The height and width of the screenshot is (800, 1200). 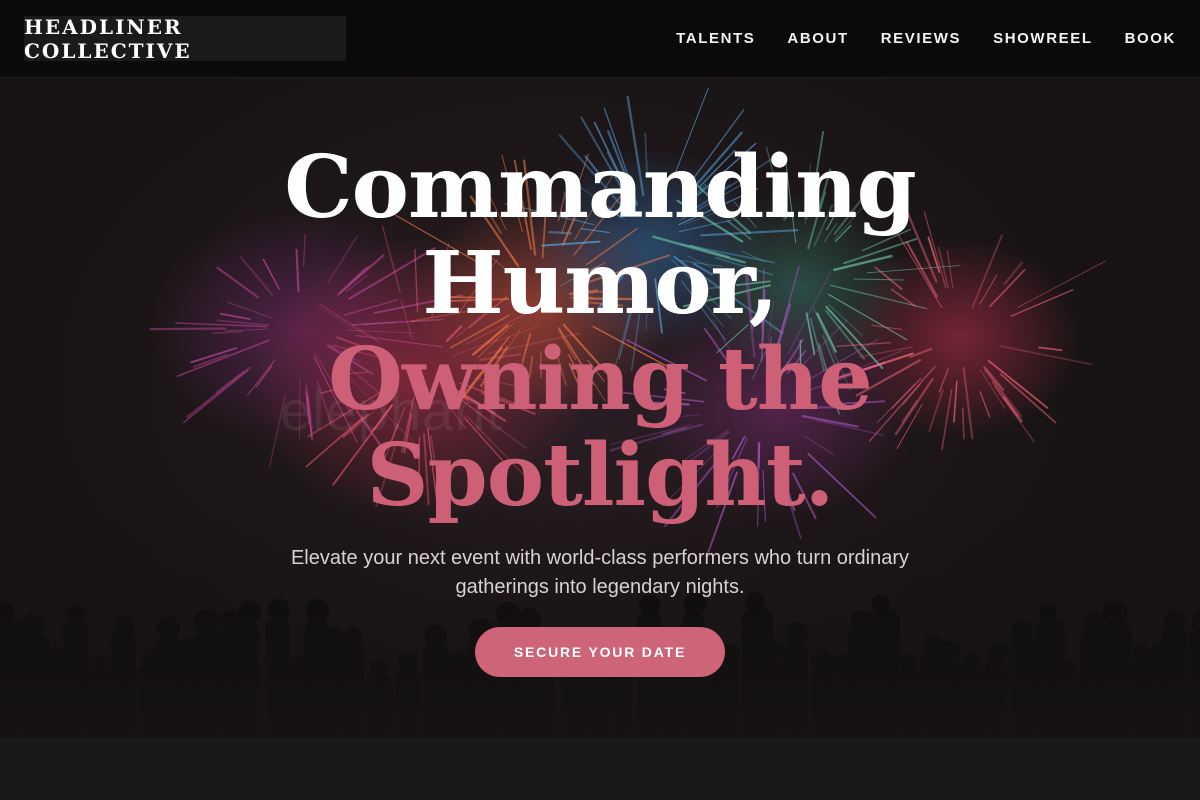 I want to click on brand-logo: HEADLINER COLLECTIVE, so click(x=185, y=39).